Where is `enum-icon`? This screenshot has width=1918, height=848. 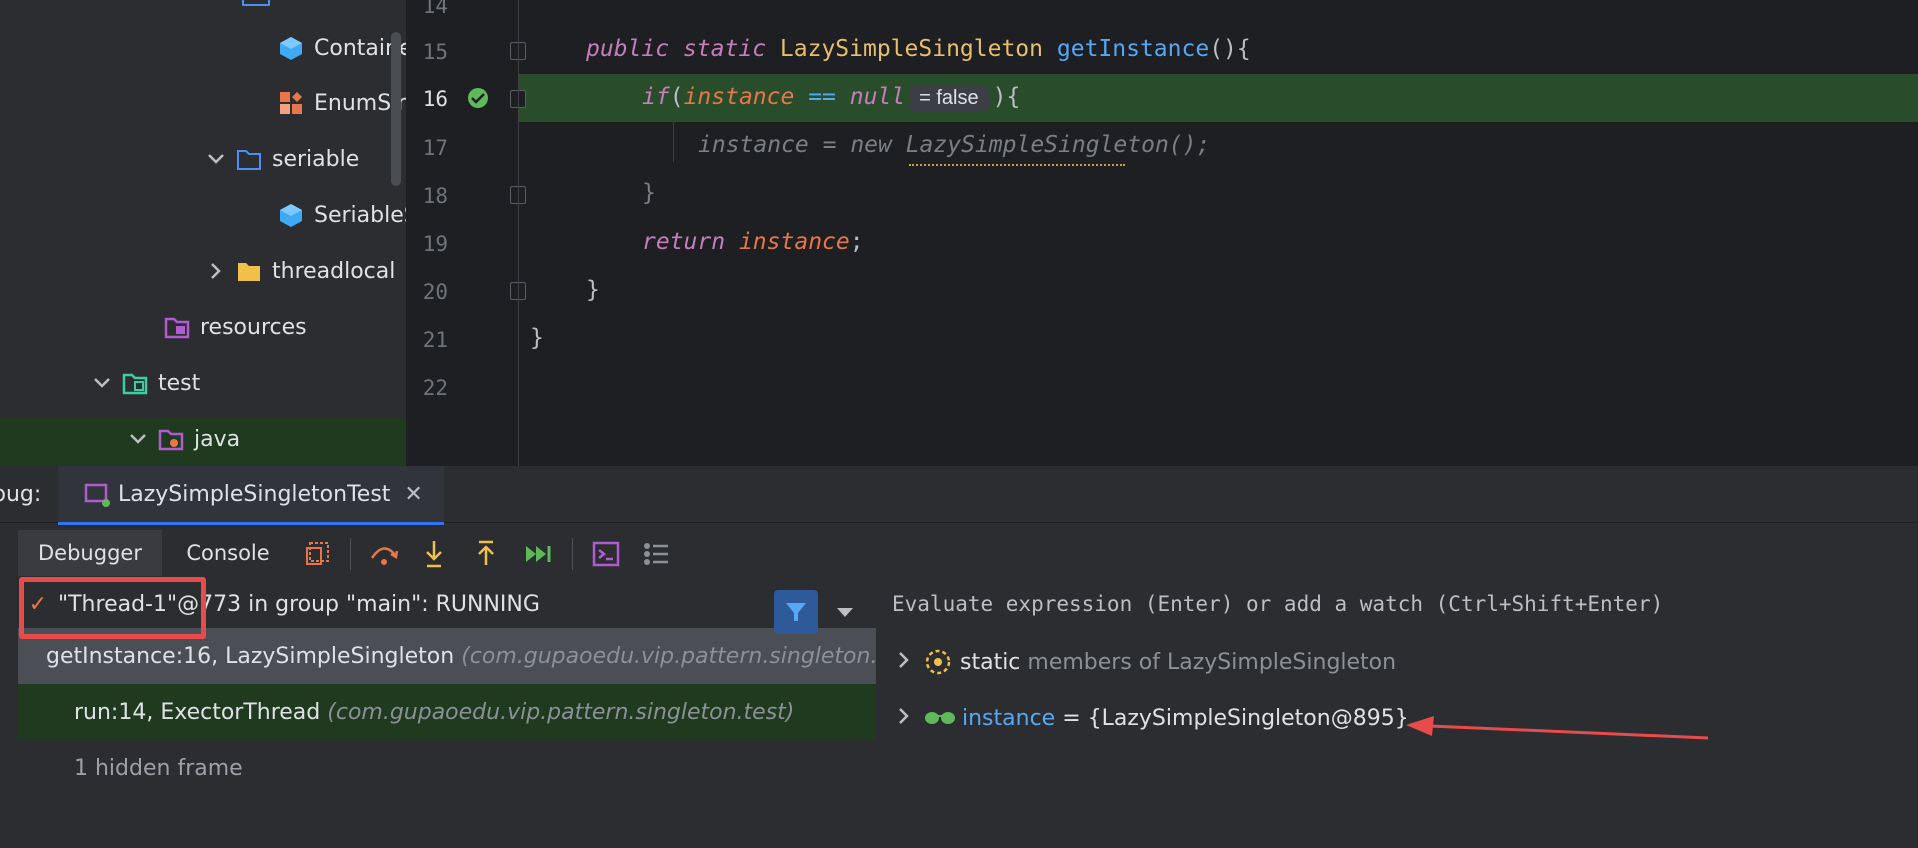
enum-icon is located at coordinates (291, 103).